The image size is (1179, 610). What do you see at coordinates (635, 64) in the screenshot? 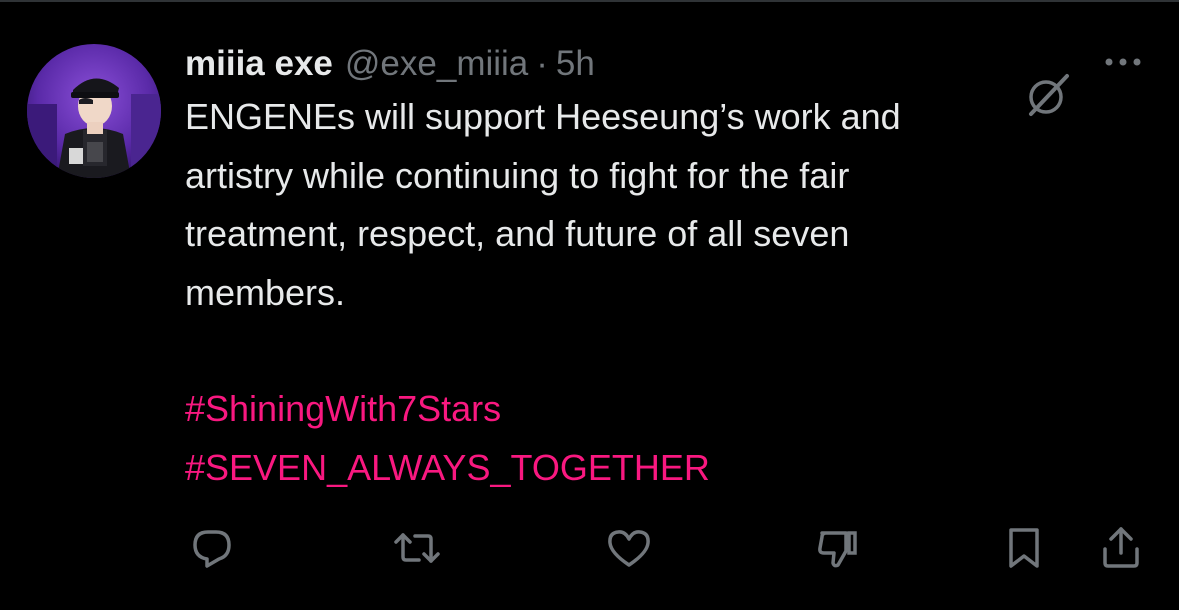
I see `tweet-header: miiia exe @exe_miiia · 5h` at bounding box center [635, 64].